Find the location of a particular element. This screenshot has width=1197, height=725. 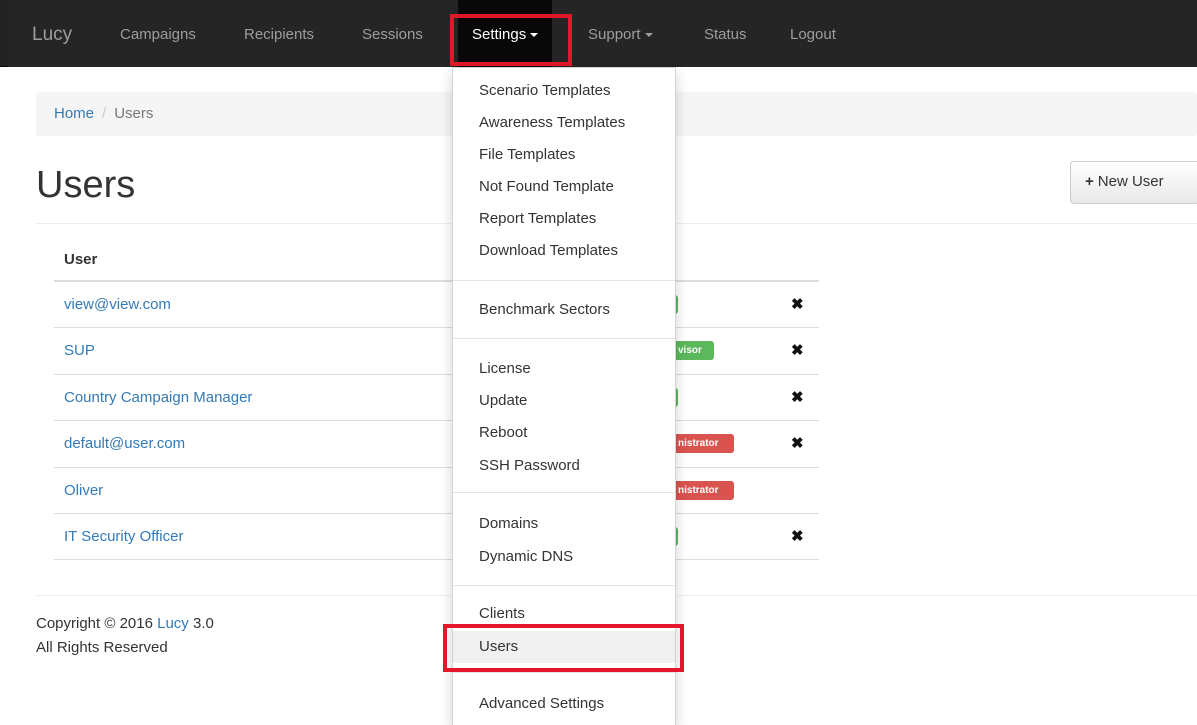

table-row: Country Campaign Manager ✖ is located at coordinates (436, 398).